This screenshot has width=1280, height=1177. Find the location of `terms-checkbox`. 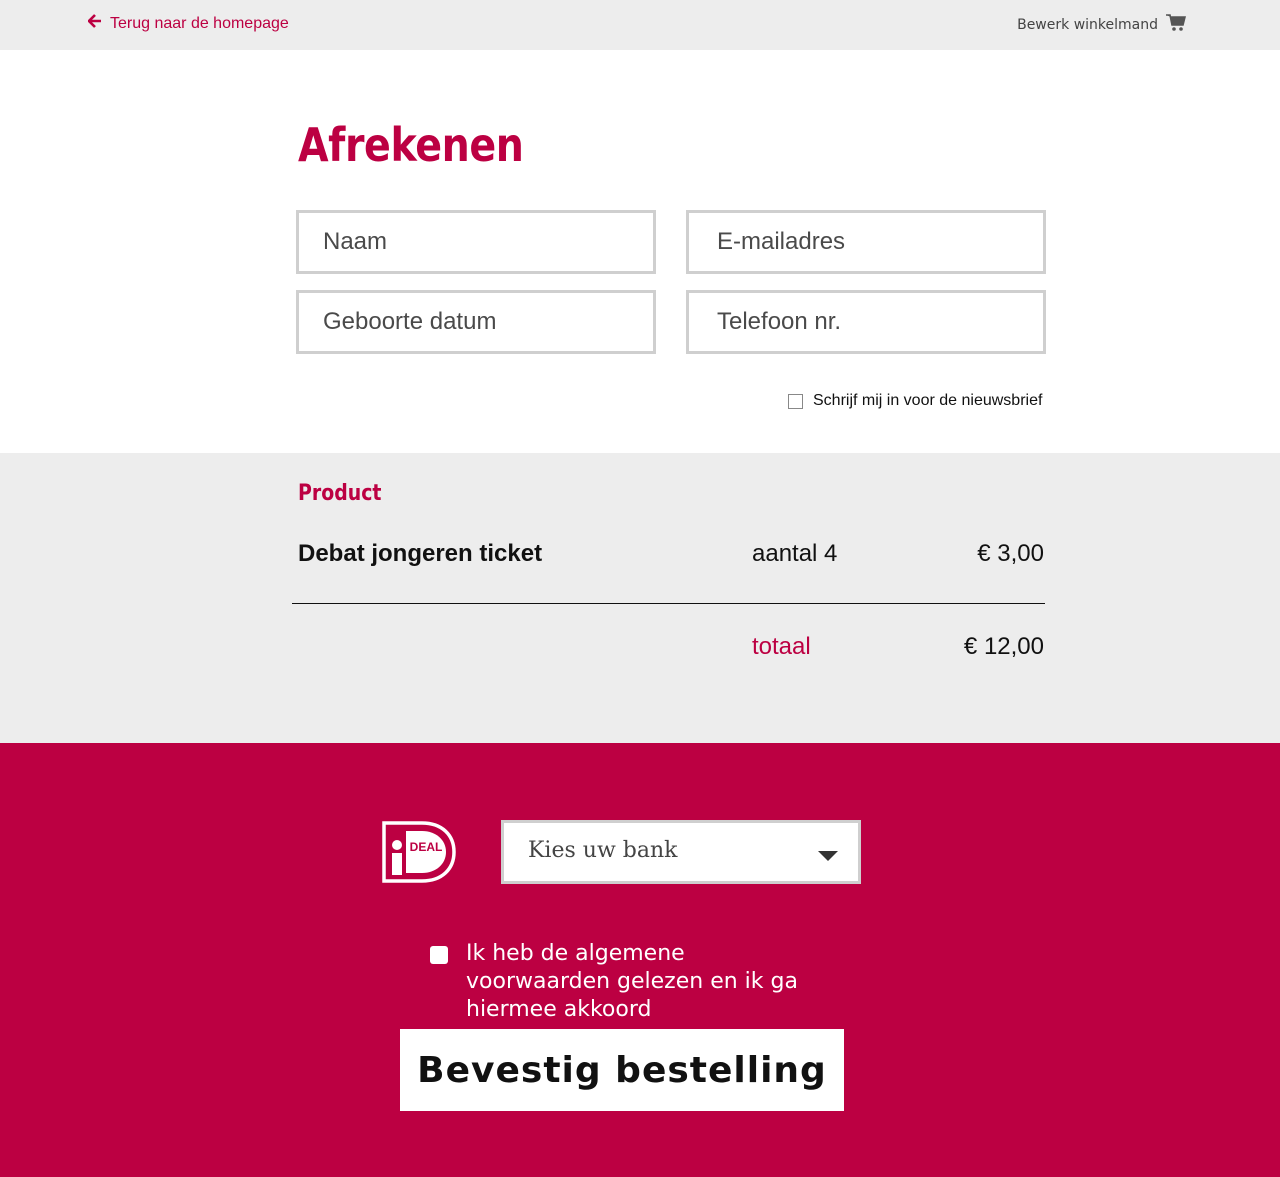

terms-checkbox is located at coordinates (439, 955).